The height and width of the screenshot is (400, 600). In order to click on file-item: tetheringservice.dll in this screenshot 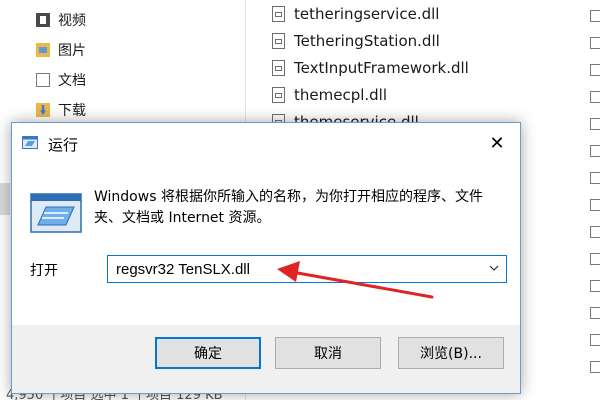, I will do `click(355, 14)`.